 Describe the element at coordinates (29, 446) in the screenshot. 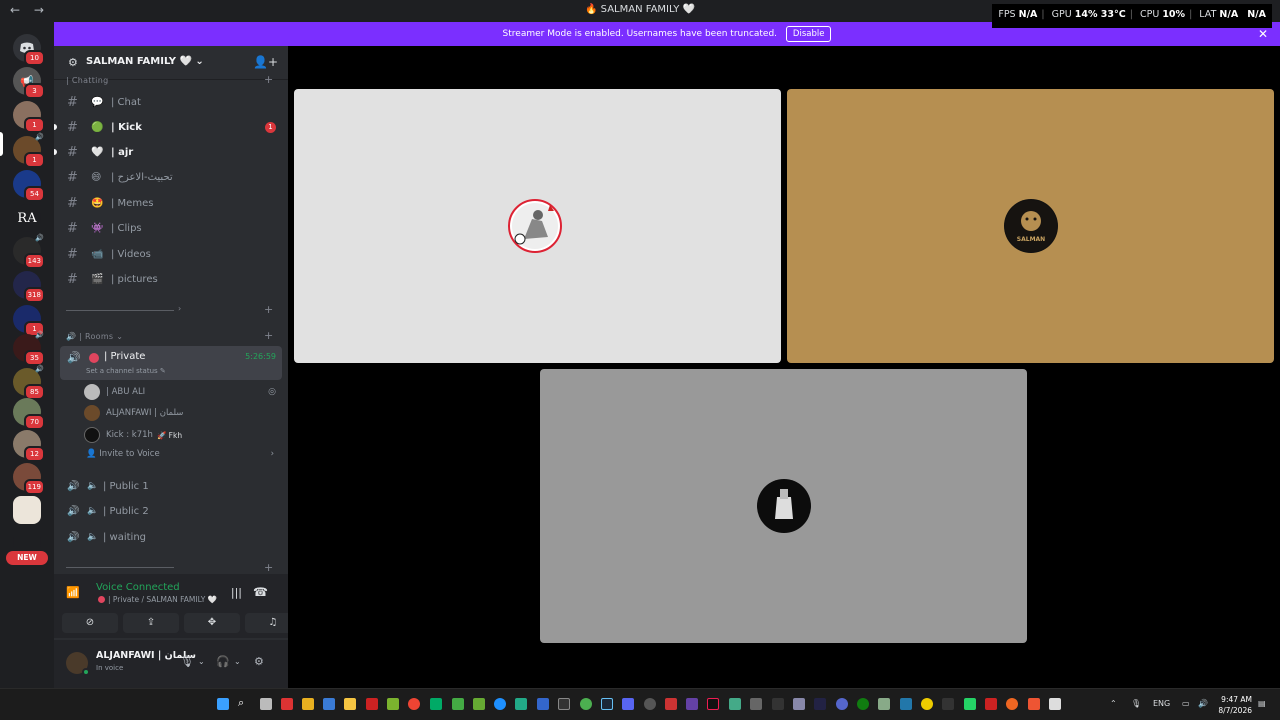

I see `server-icon: 12` at that location.